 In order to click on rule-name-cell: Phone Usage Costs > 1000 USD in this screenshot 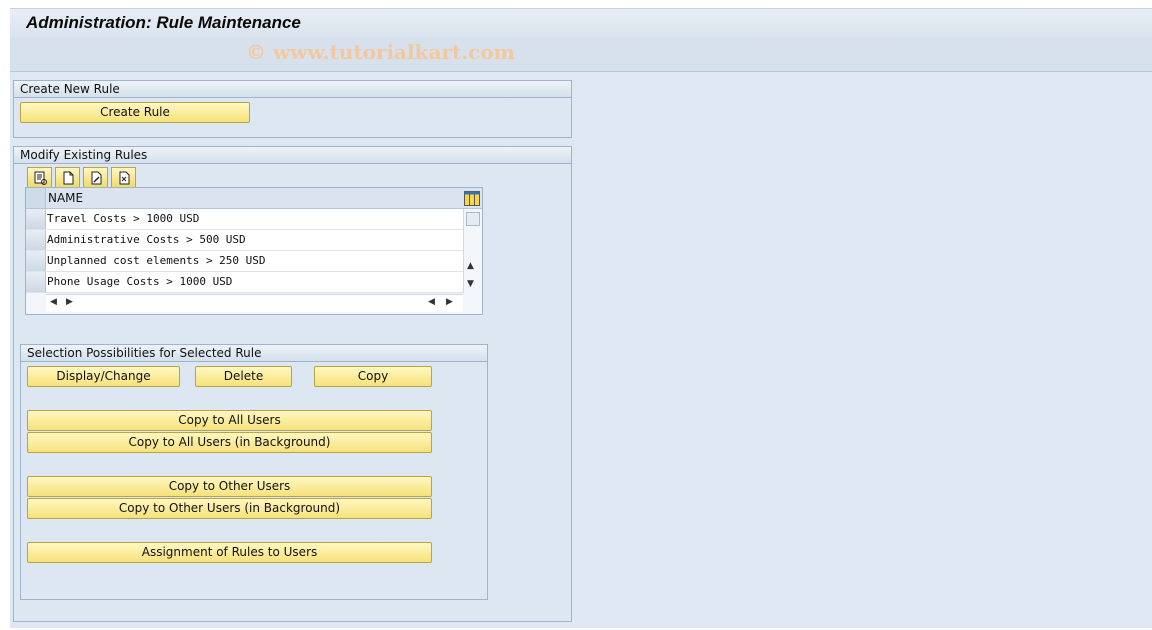, I will do `click(140, 281)`.